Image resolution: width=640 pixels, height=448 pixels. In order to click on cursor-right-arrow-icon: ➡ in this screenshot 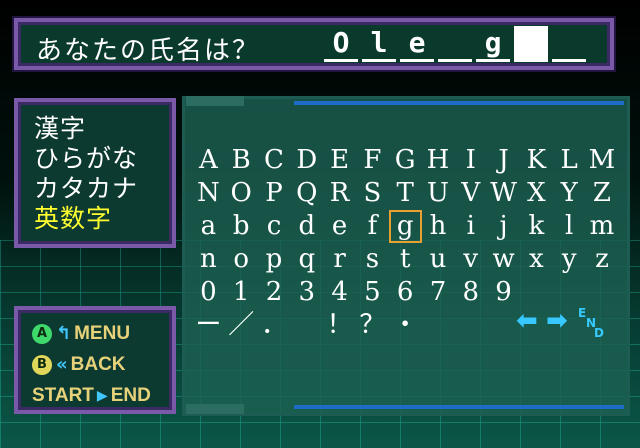, I will do `click(557, 321)`.